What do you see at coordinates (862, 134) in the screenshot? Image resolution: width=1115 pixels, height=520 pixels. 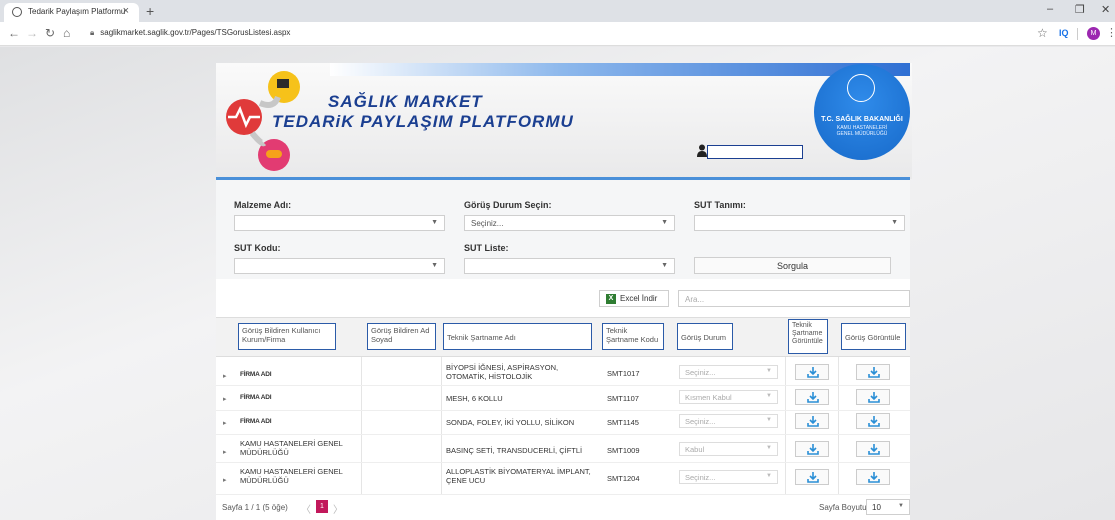 I see `seal-line-3: GENEL MÜDÜRLÜĞÜ` at bounding box center [862, 134].